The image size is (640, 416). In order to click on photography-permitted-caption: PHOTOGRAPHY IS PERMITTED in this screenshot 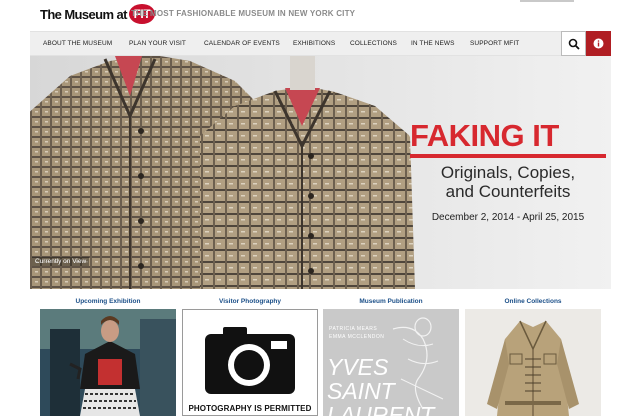, I will do `click(250, 408)`.